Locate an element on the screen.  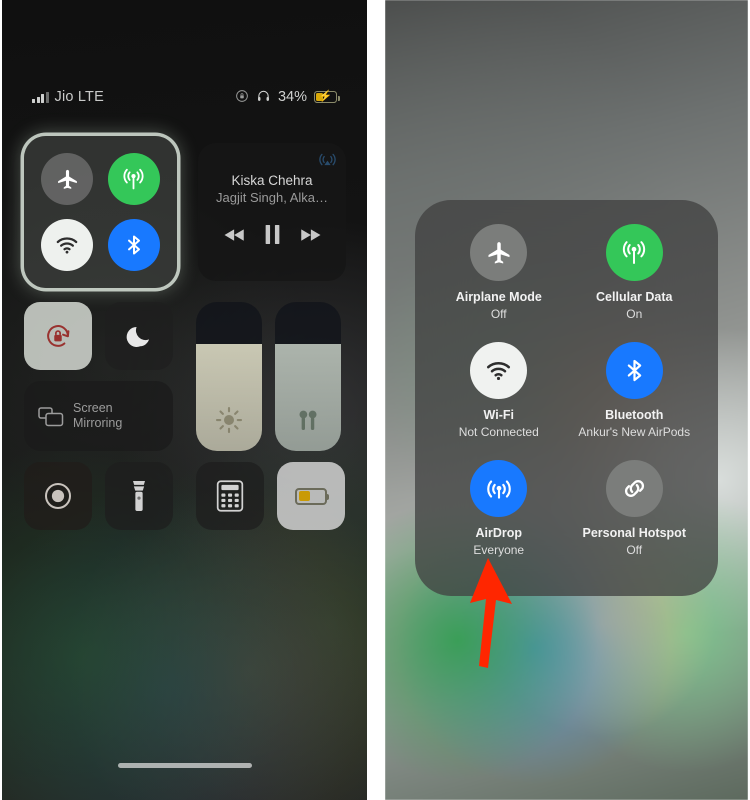
battery-icon is located at coordinates (312, 496).